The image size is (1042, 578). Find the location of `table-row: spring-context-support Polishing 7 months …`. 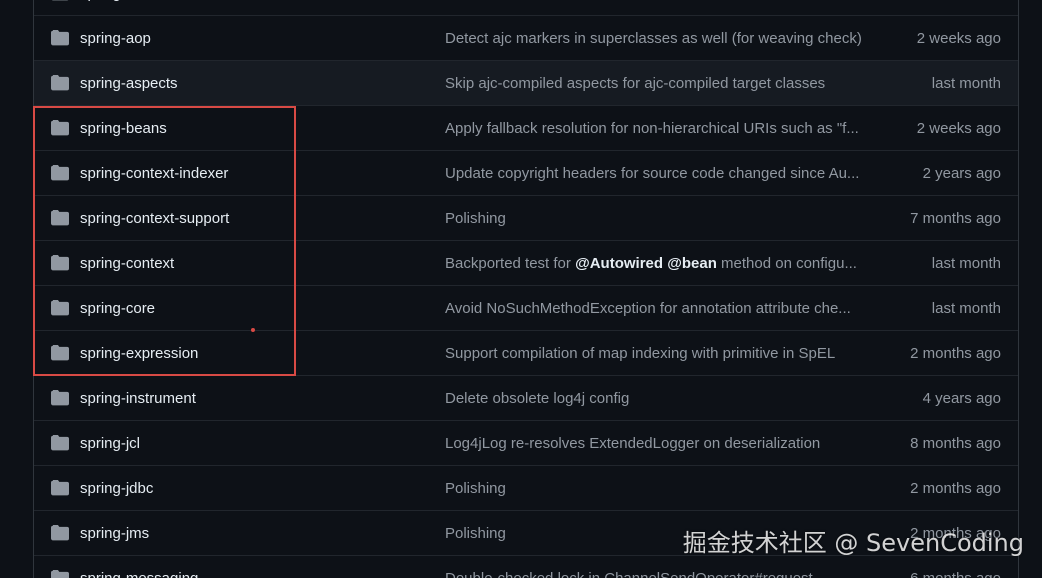

table-row: spring-context-support Polishing 7 months … is located at coordinates (526, 217).